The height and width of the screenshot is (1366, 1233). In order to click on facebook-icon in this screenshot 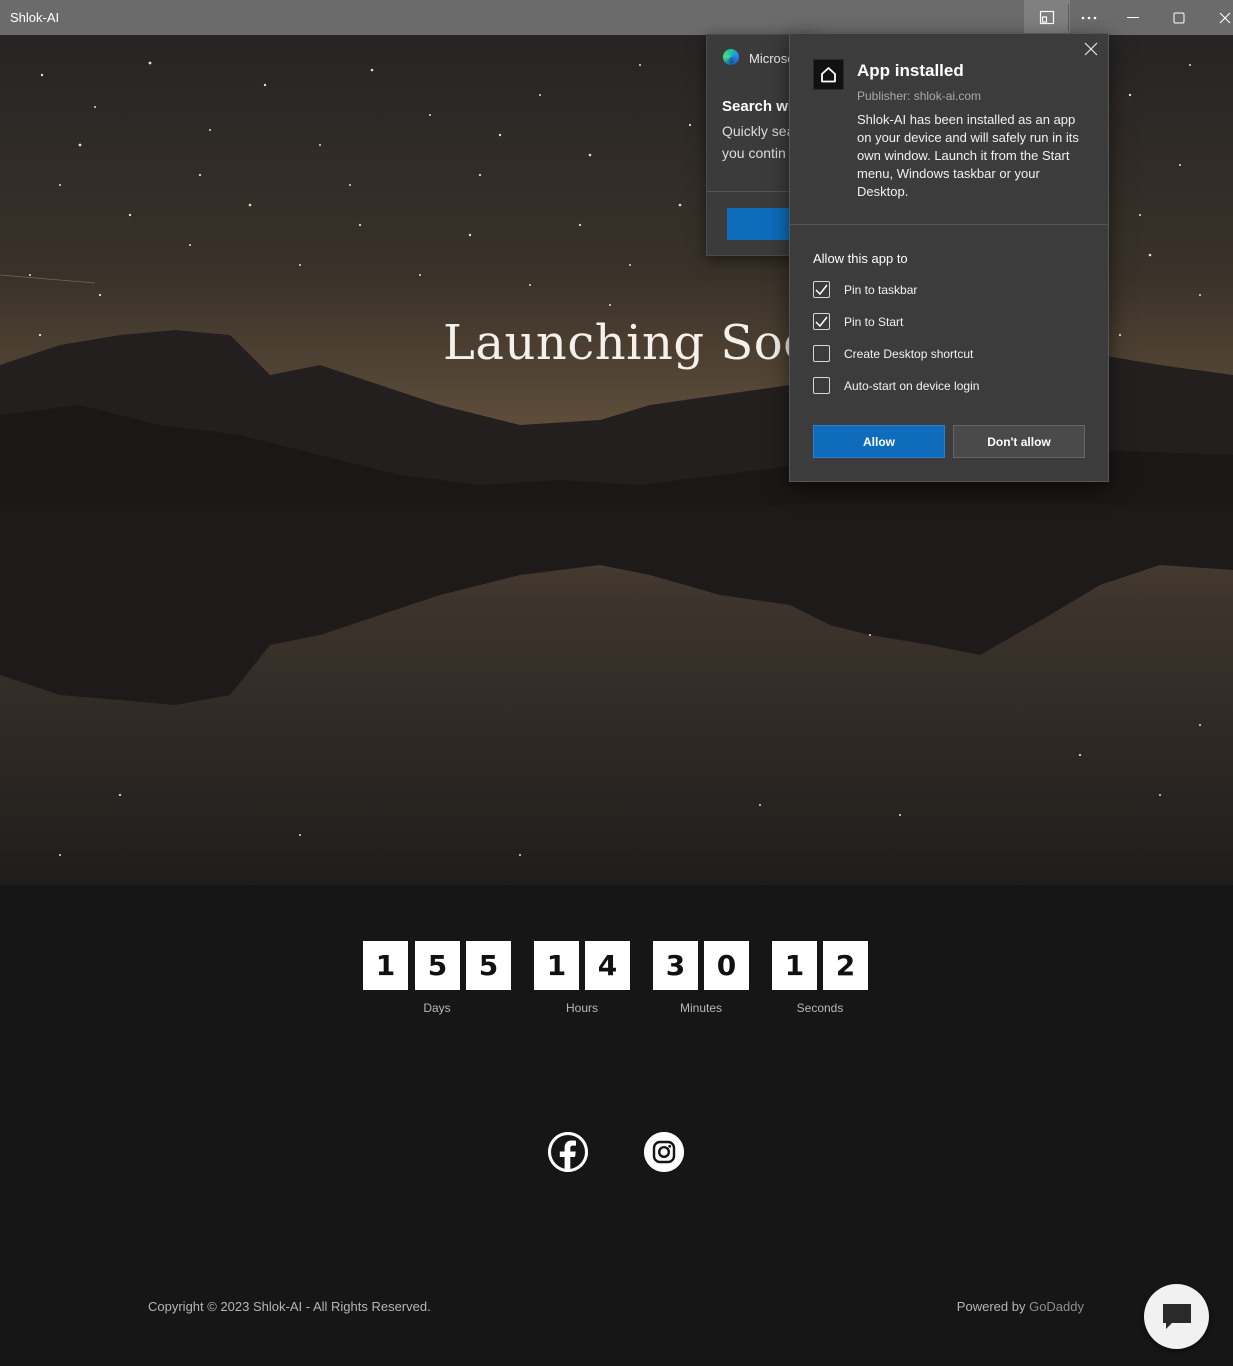, I will do `click(568, 1152)`.